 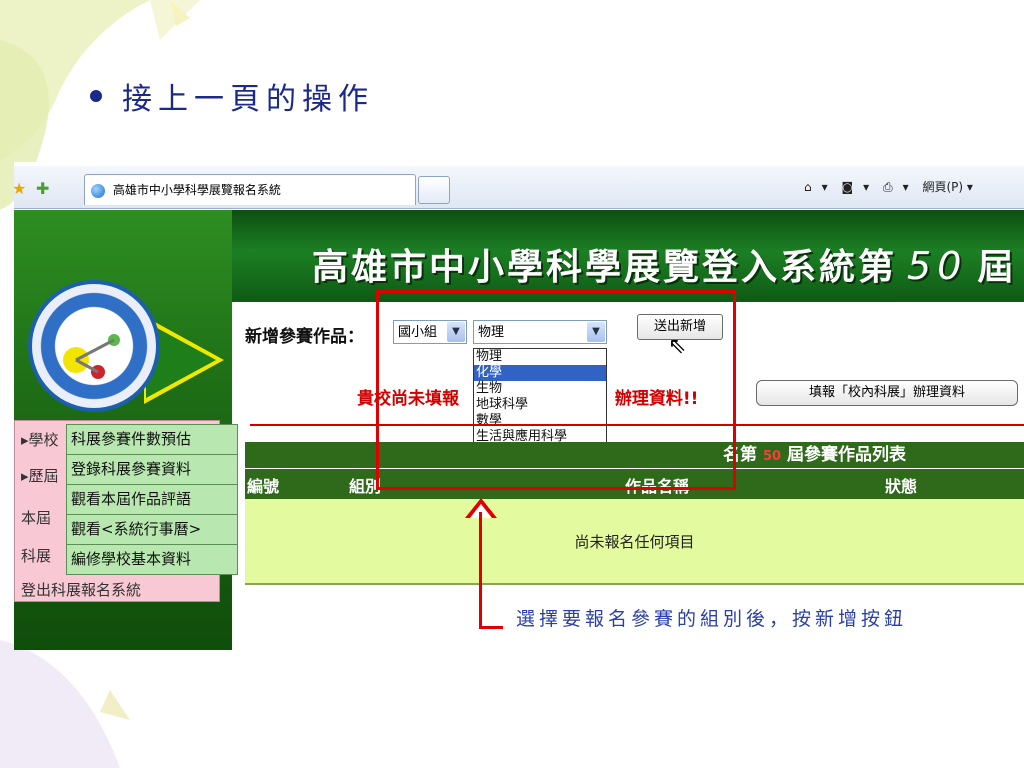 I want to click on popup-item-school-info: 編修學校基本資料, so click(x=152, y=559).